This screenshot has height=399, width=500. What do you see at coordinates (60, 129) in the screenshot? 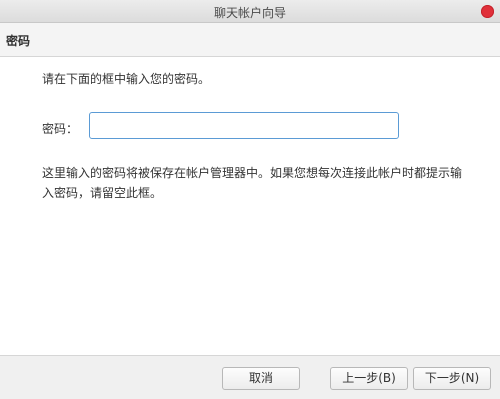
I see `password-label: 密码：` at bounding box center [60, 129].